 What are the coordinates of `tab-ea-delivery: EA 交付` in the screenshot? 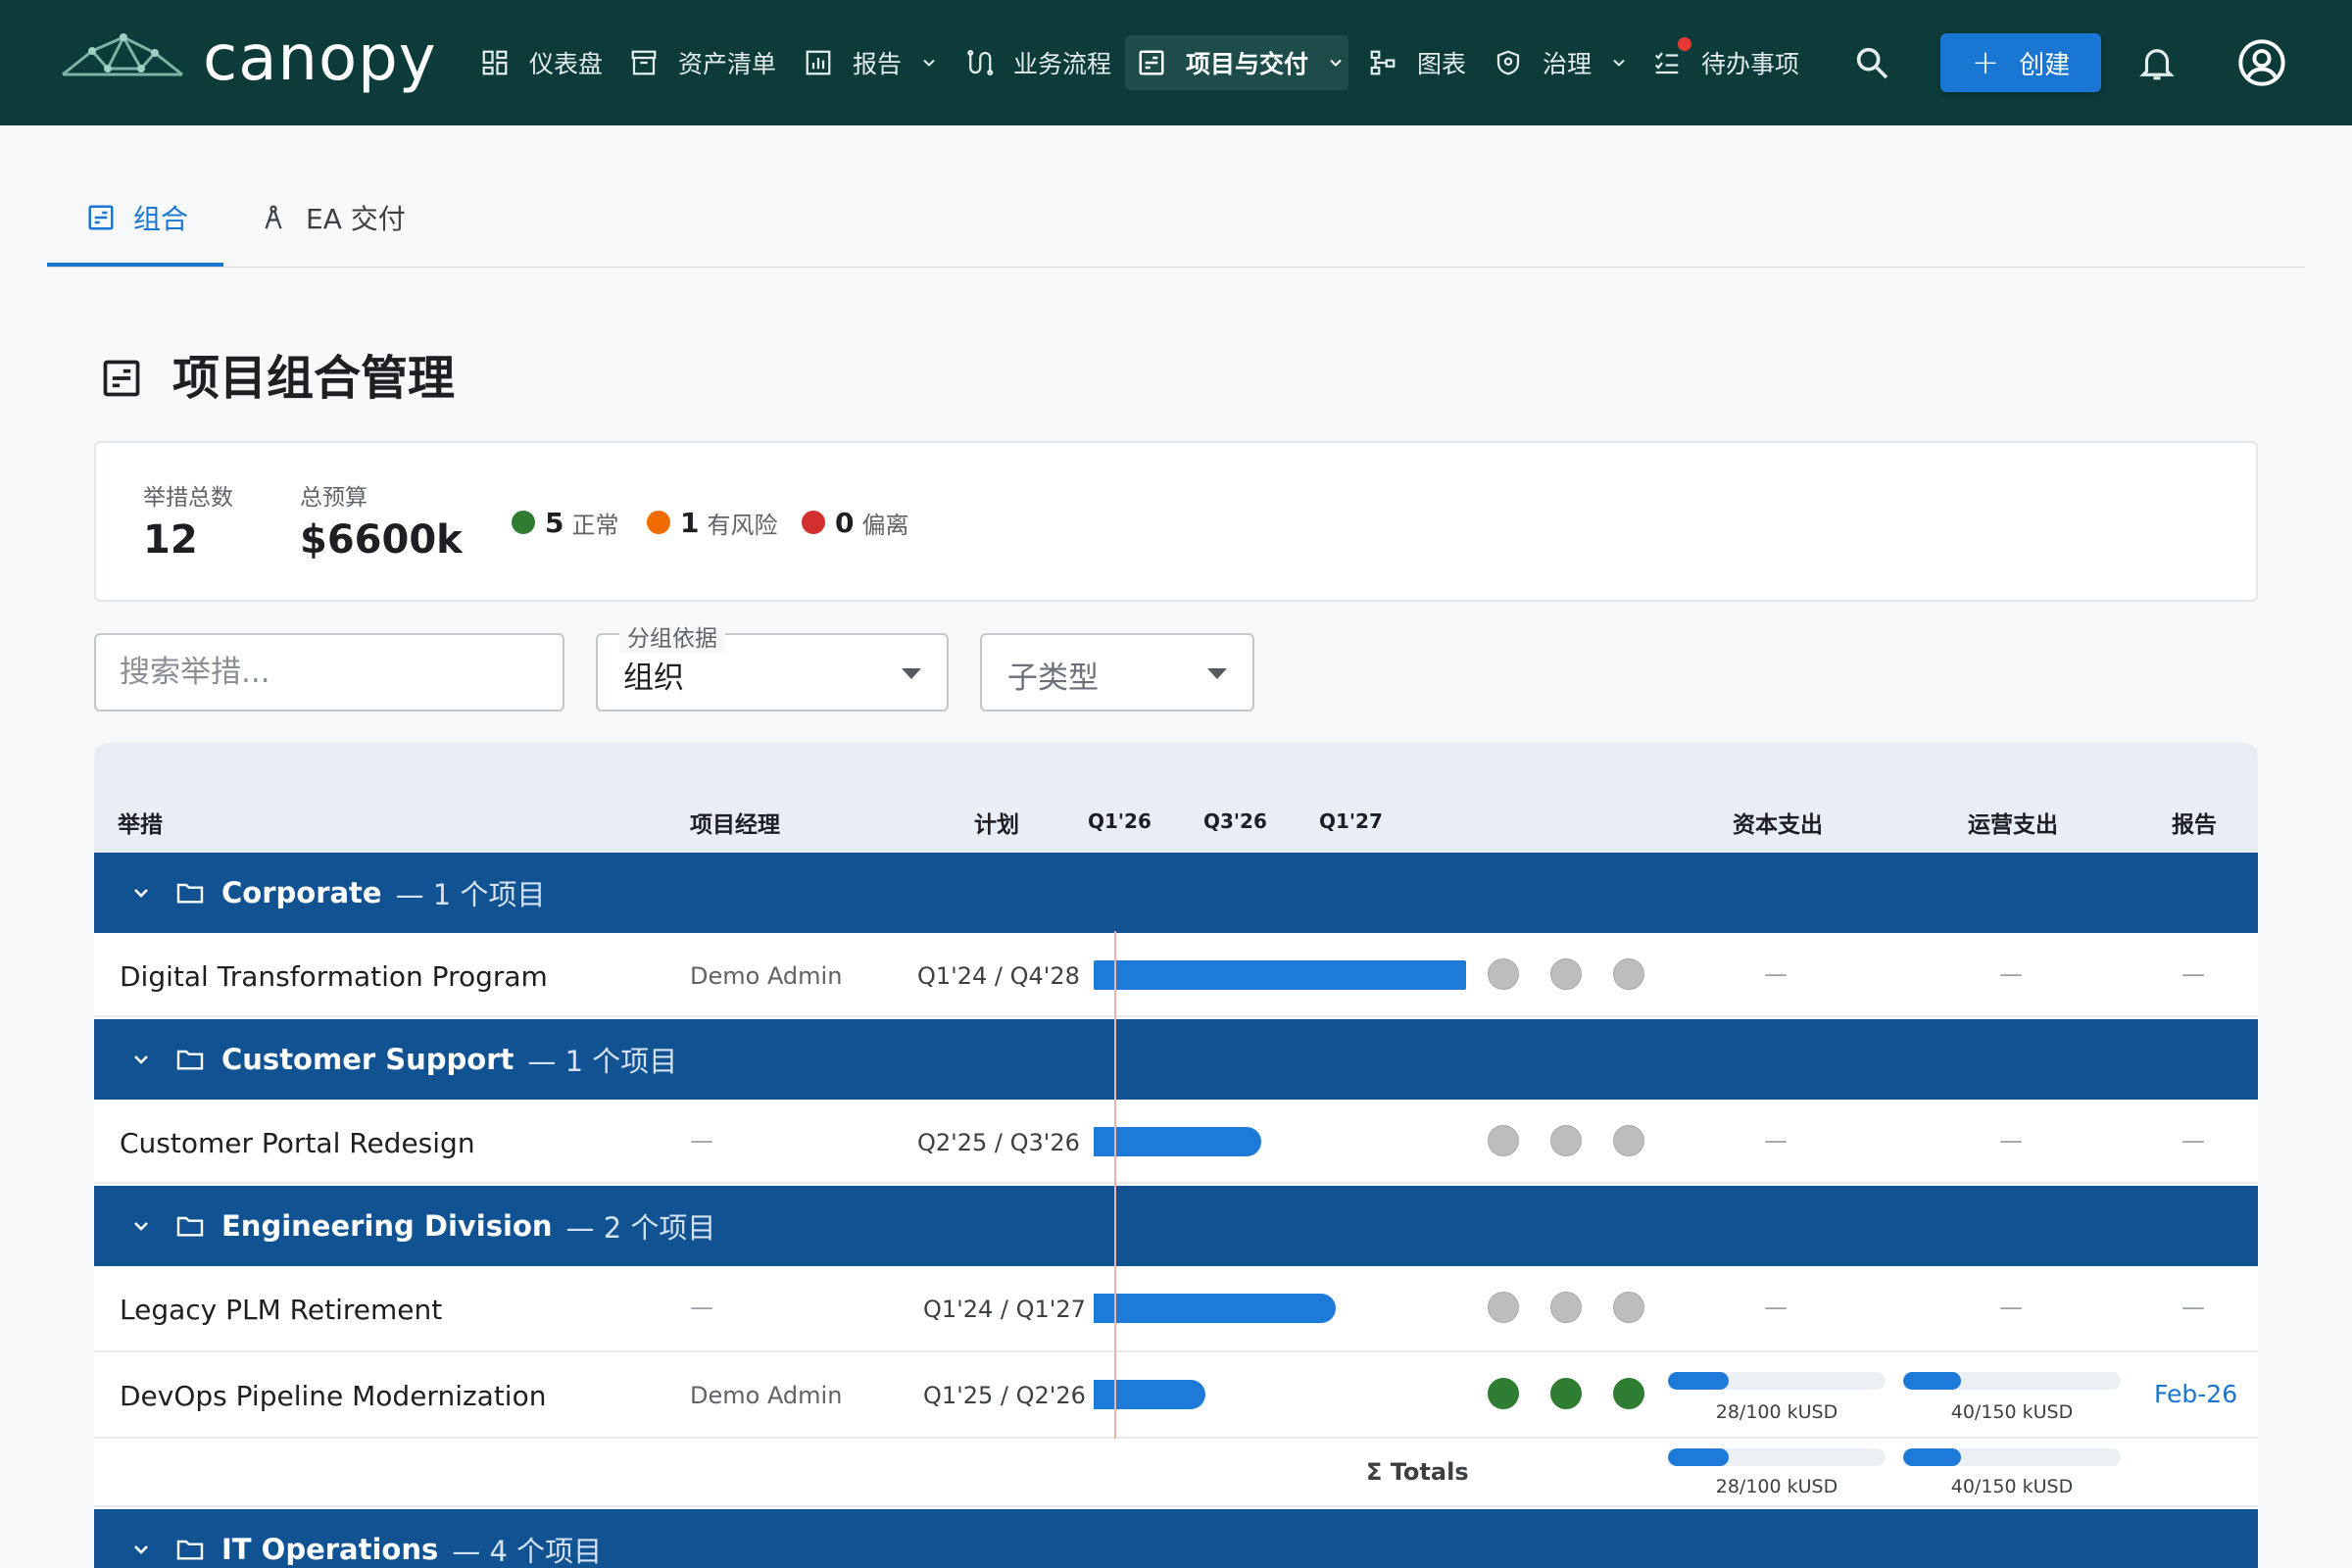 It's located at (332, 217).